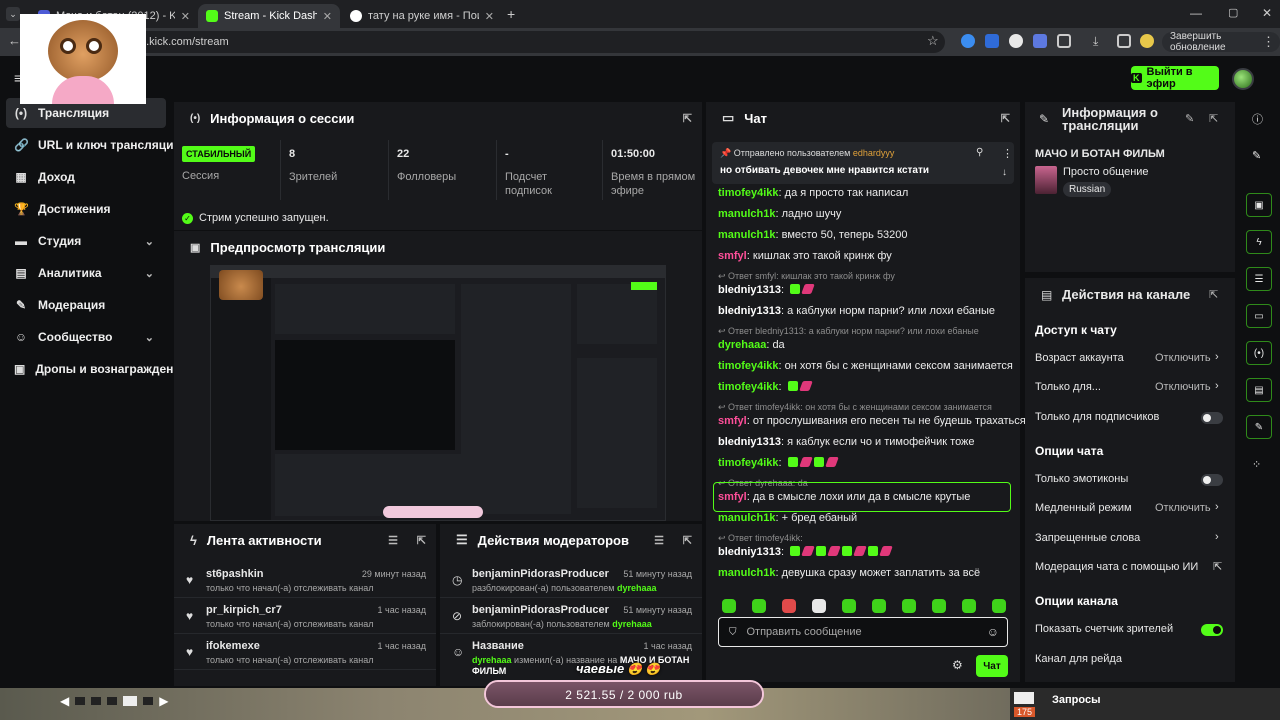 The width and height of the screenshot is (1280, 720). Describe the element at coordinates (511, 14) in the screenshot. I see `new-tab-button: +` at that location.